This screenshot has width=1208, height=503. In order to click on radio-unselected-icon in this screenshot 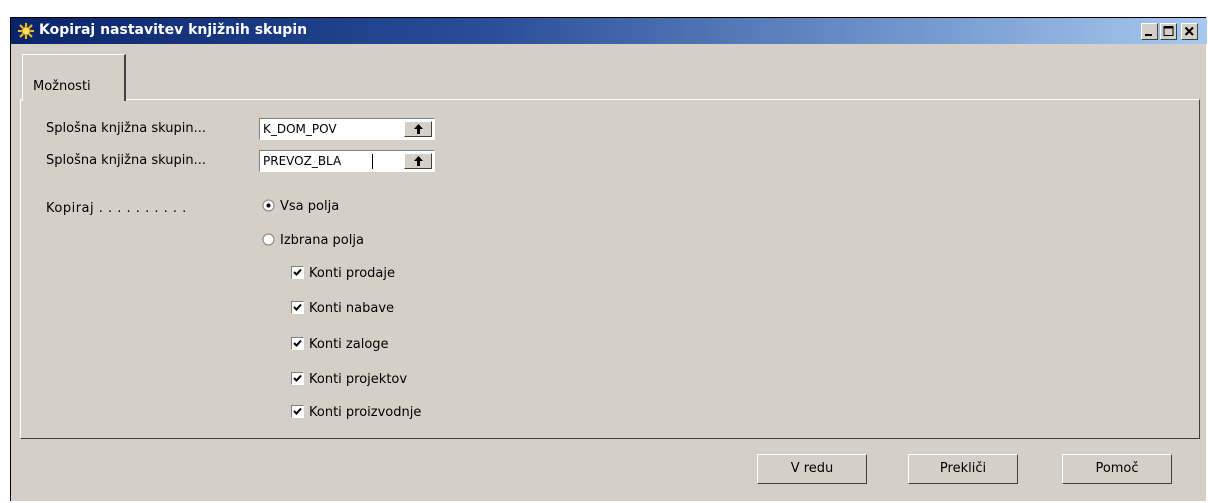, I will do `click(268, 239)`.